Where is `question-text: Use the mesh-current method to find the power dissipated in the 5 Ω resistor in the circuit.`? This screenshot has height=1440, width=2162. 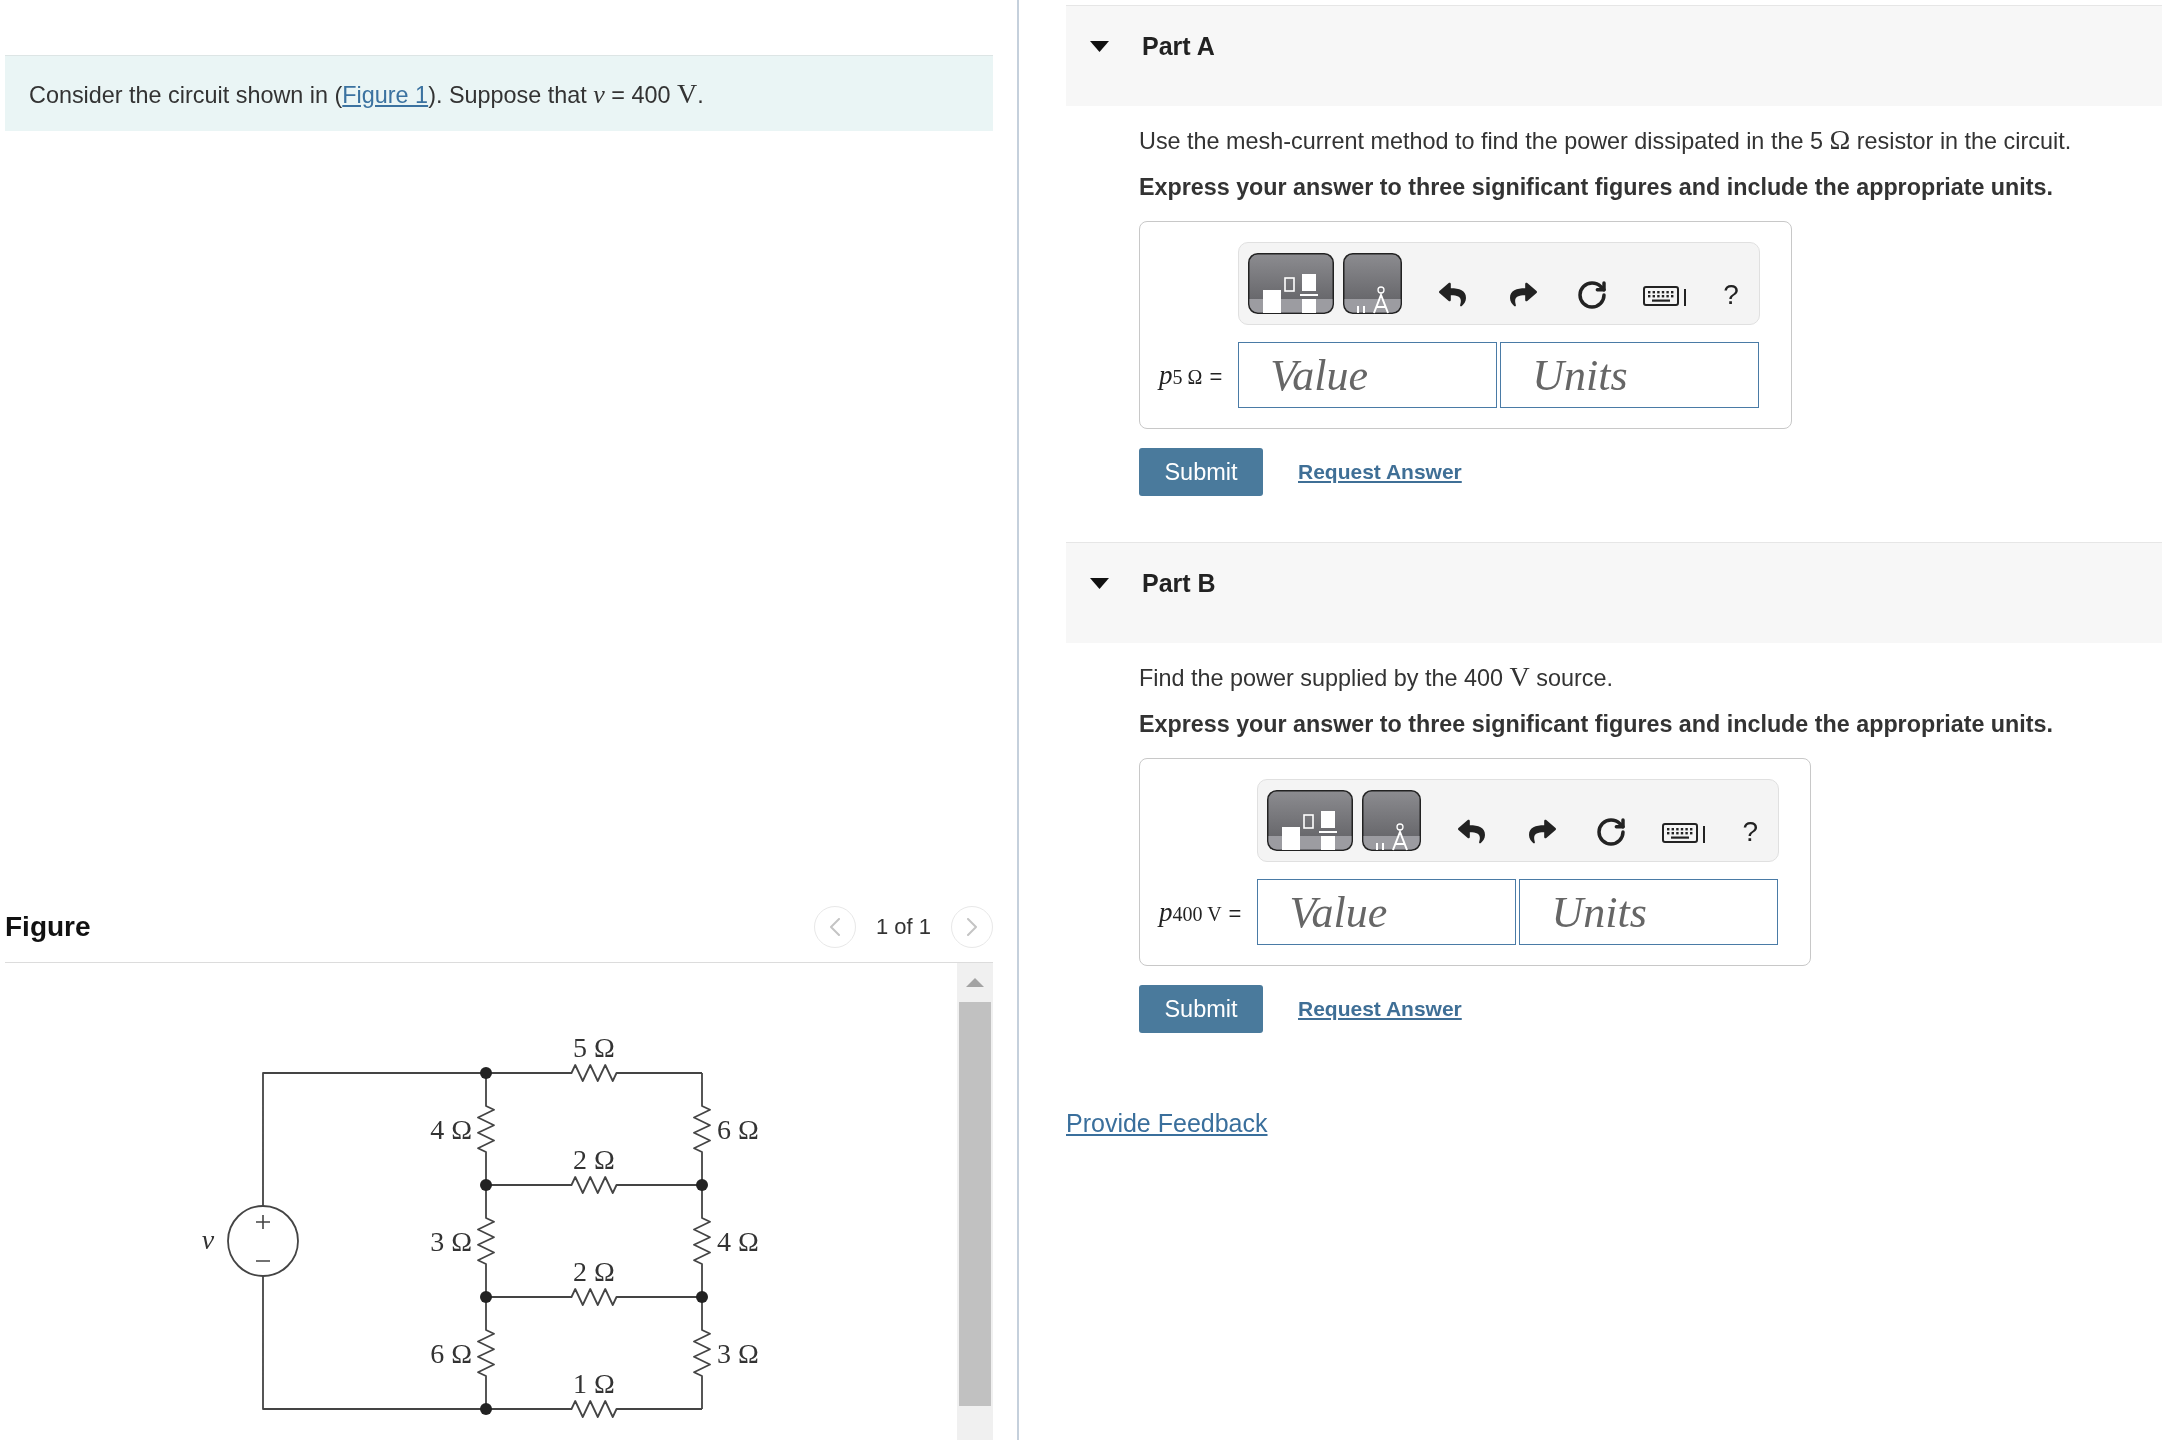 question-text: Use the mesh-current method to find the power dissipated in the 5 Ω resistor in the circuit. is located at coordinates (1605, 140).